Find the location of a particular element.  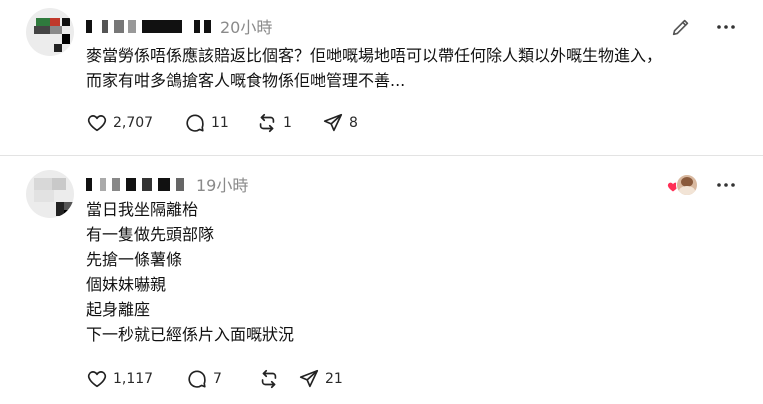

action-bar: 2,707 11 1 8 is located at coordinates (234, 123).